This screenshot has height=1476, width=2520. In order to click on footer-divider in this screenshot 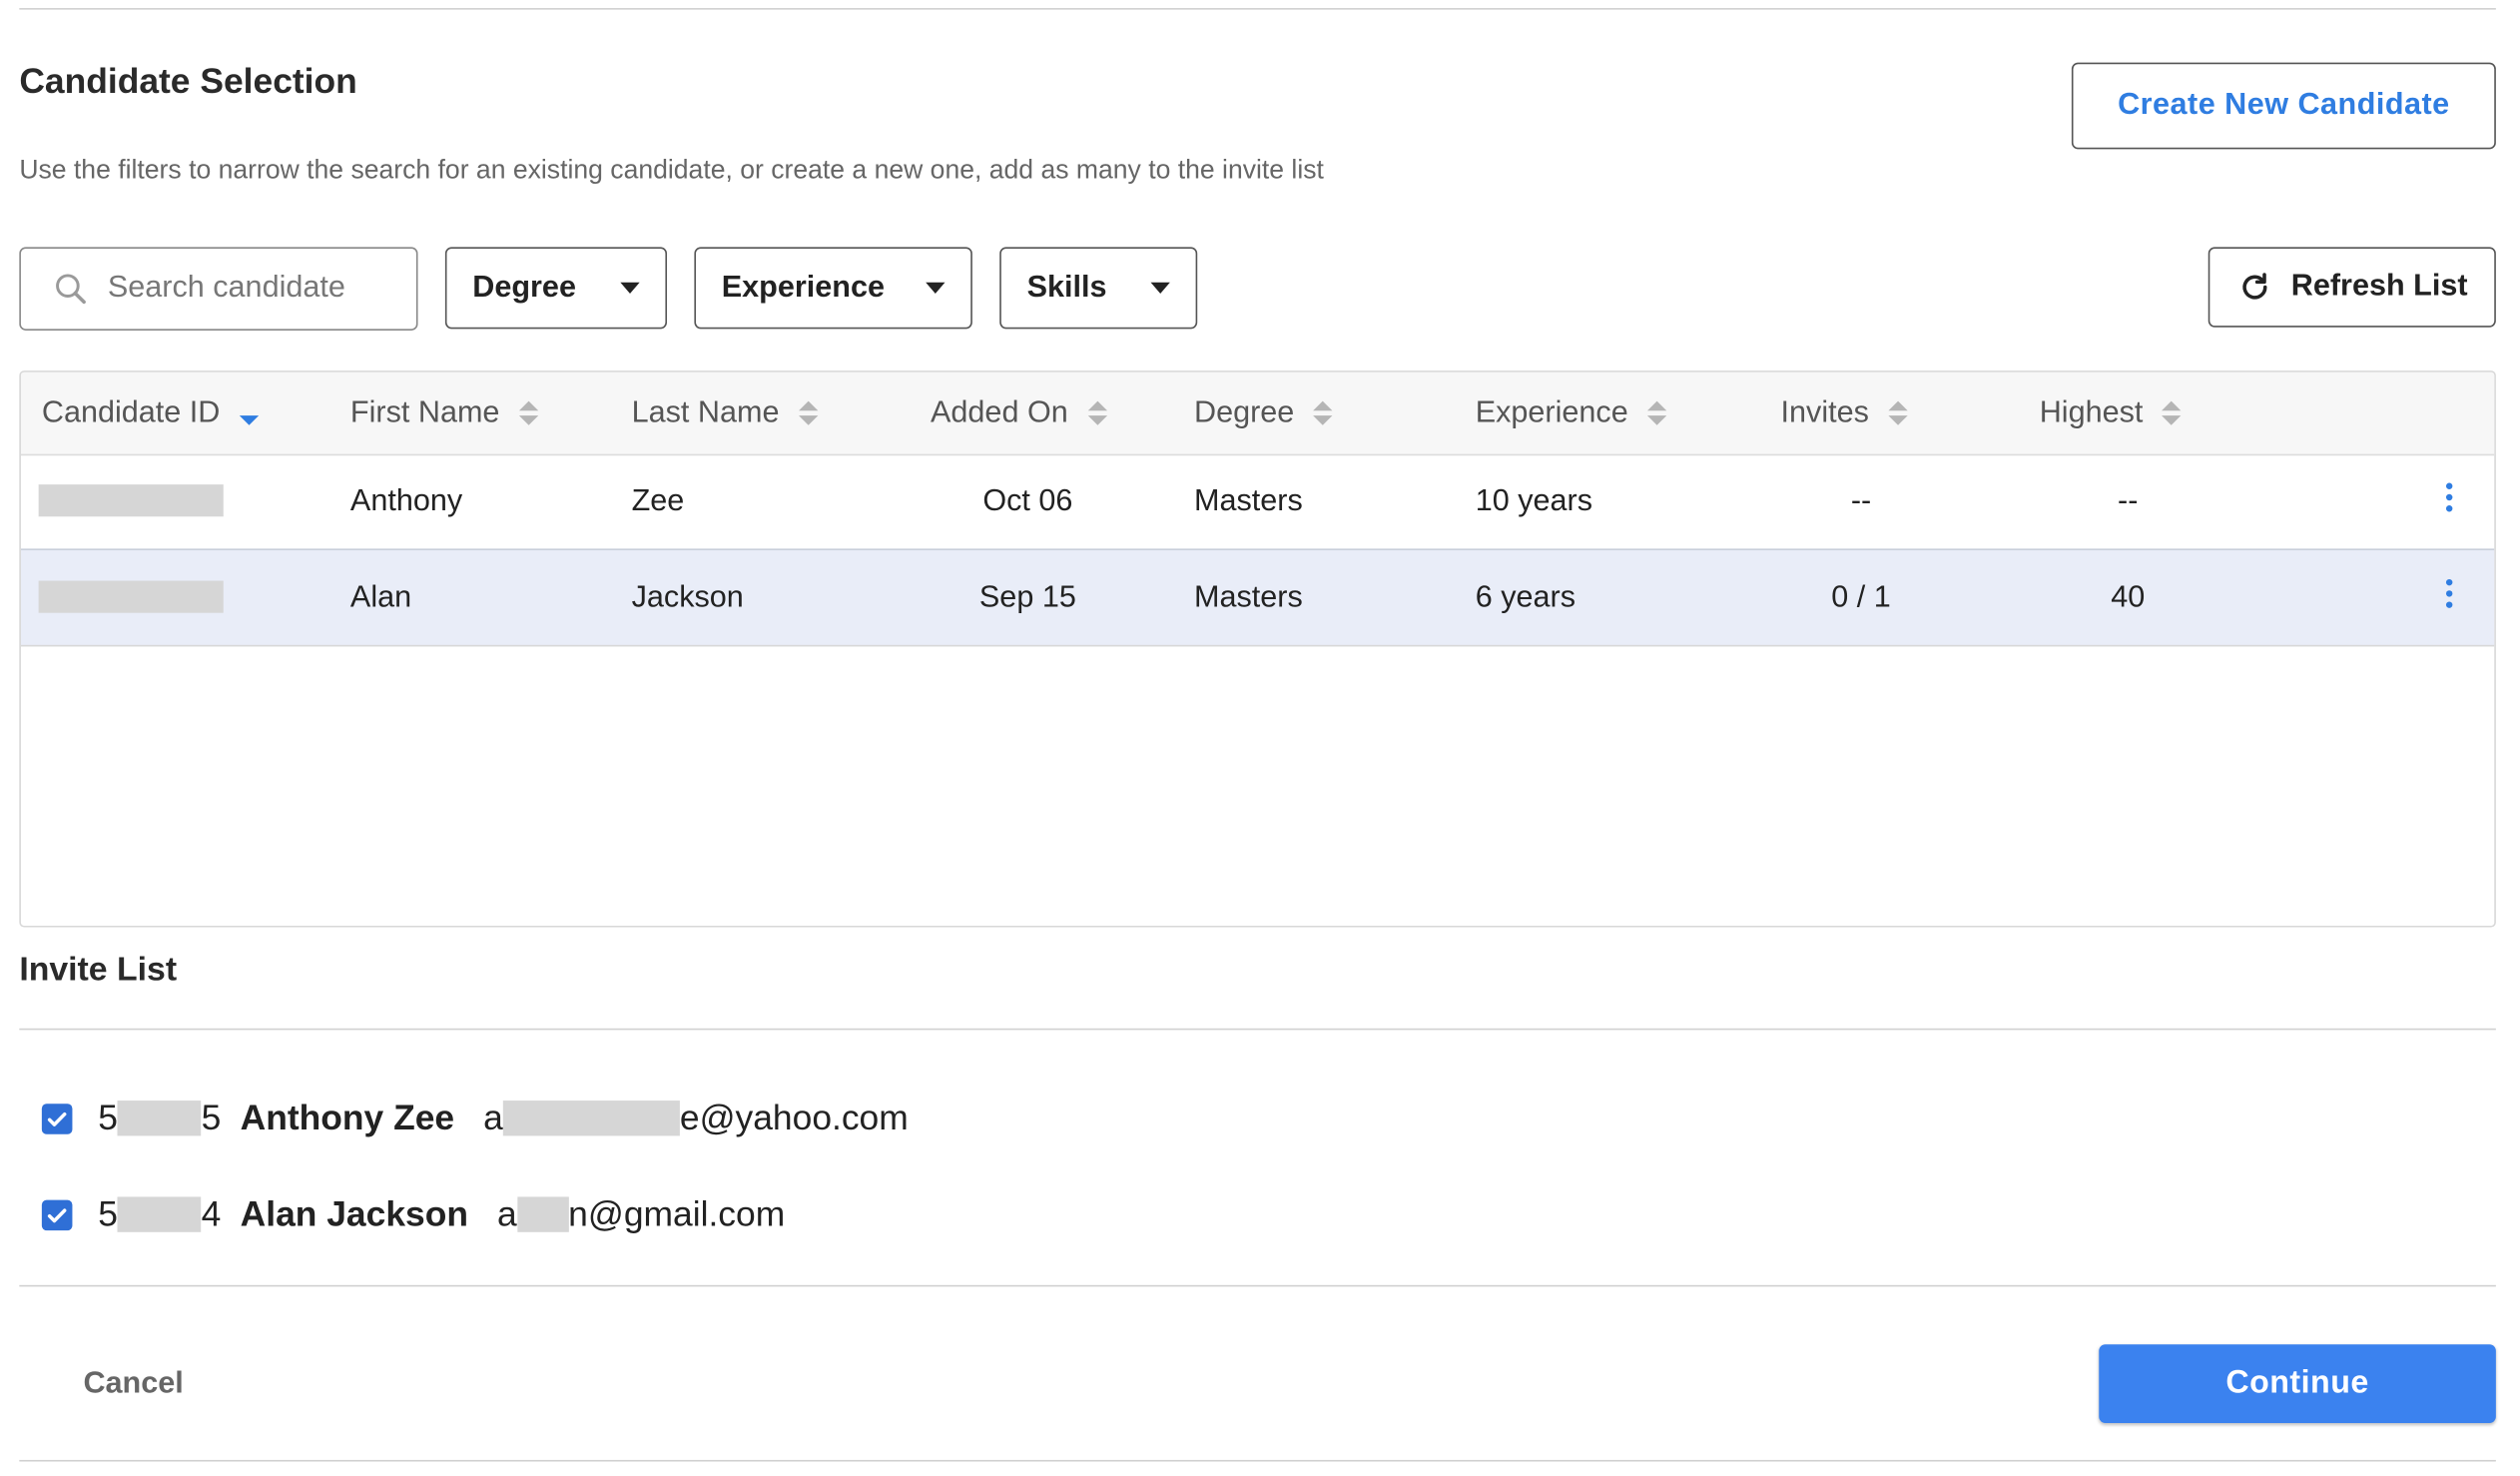, I will do `click(1258, 1285)`.